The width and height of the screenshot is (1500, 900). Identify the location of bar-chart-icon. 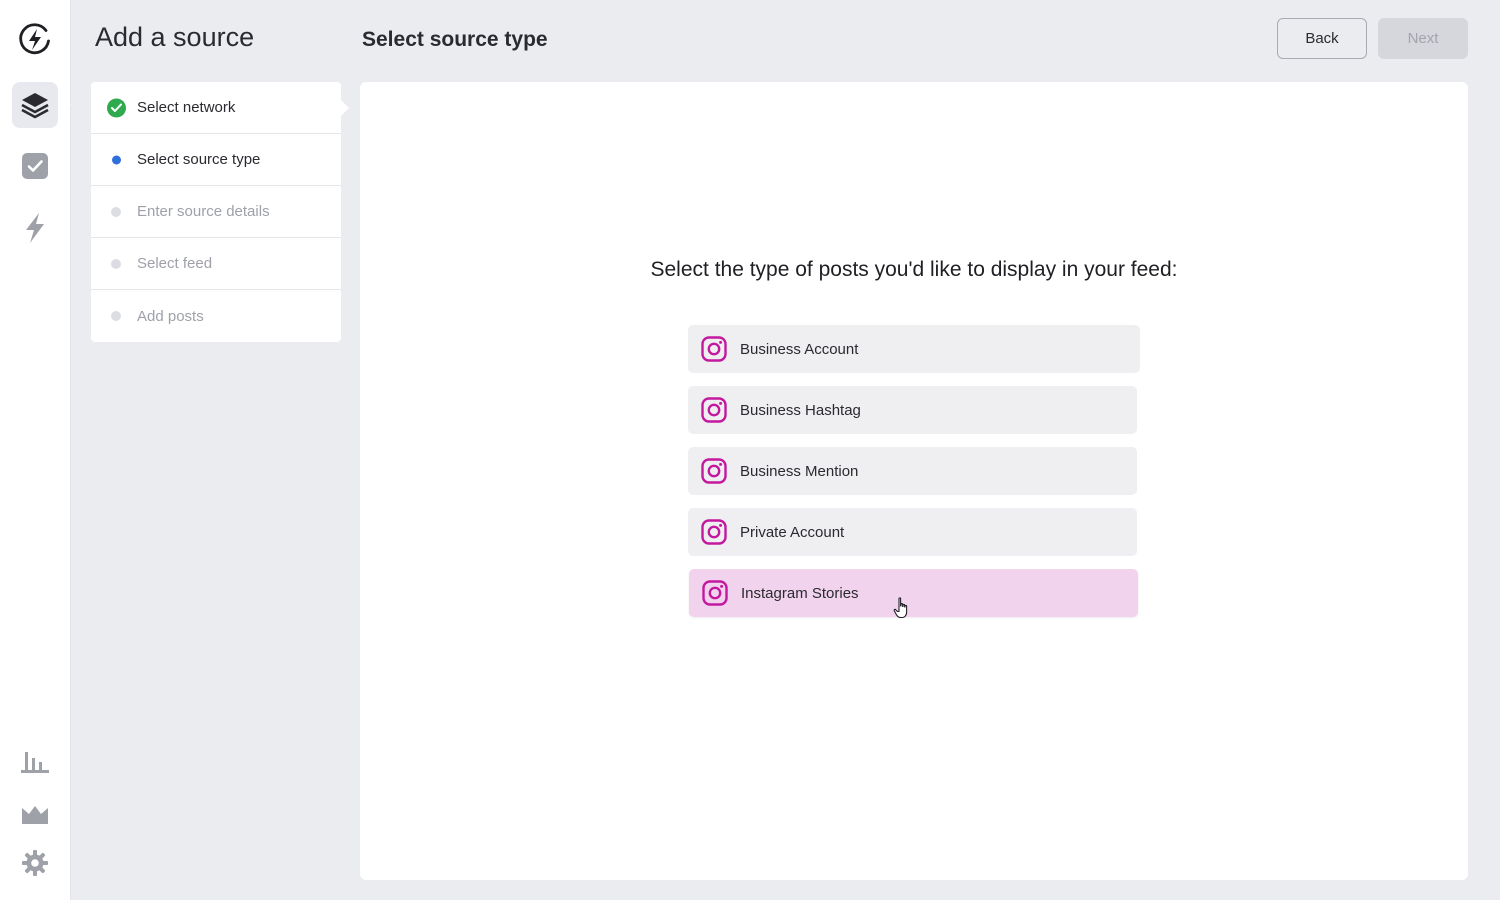
(35, 762).